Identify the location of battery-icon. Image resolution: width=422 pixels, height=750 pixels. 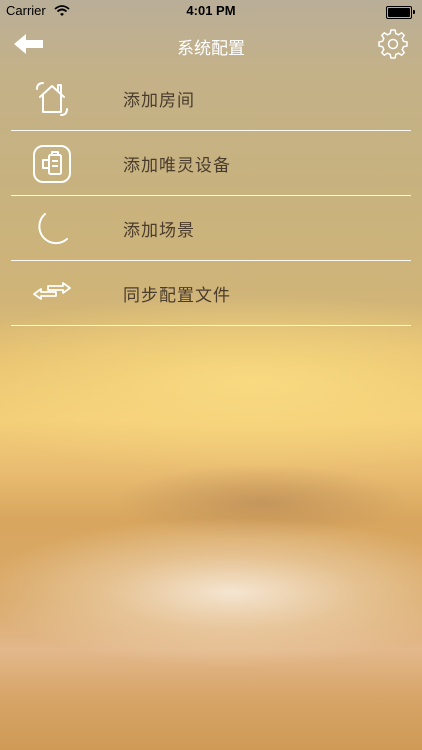
(400, 12).